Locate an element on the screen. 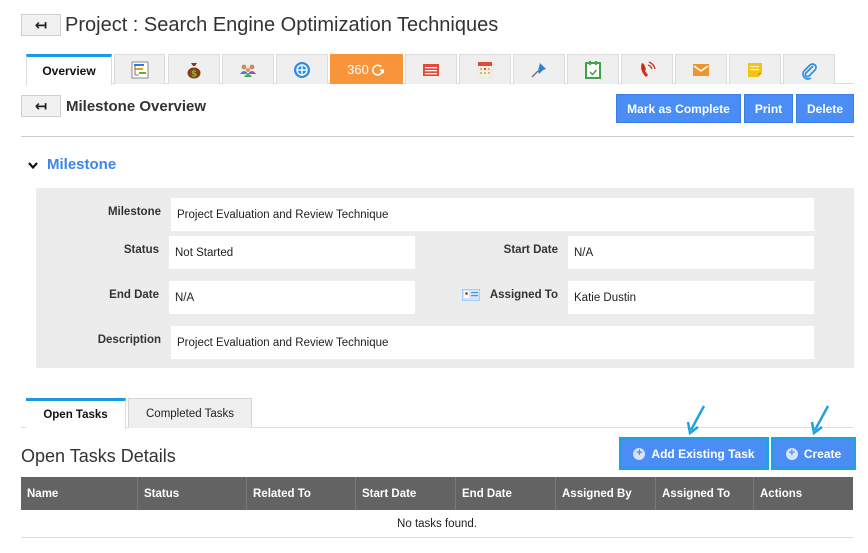  tab-team is located at coordinates (248, 69).